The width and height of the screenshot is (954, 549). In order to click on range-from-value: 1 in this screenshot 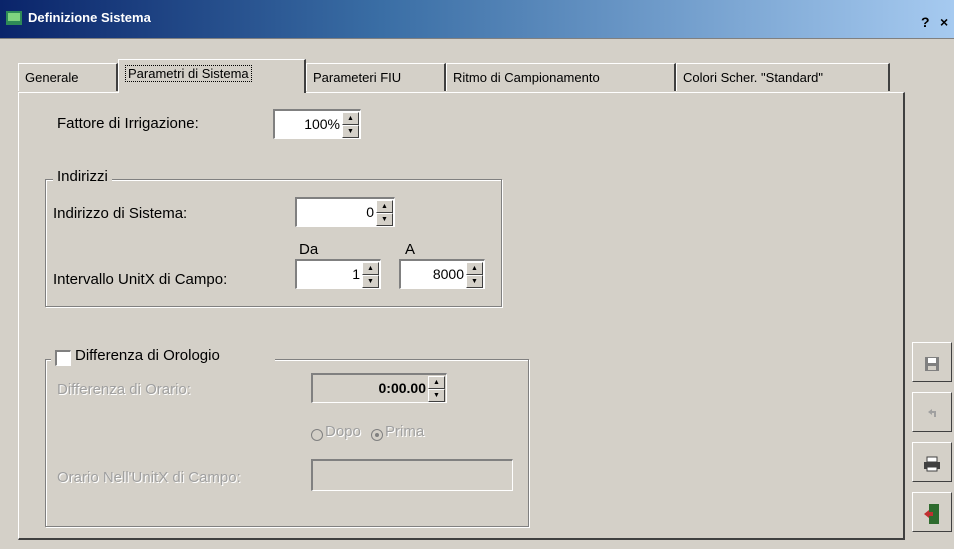, I will do `click(356, 274)`.